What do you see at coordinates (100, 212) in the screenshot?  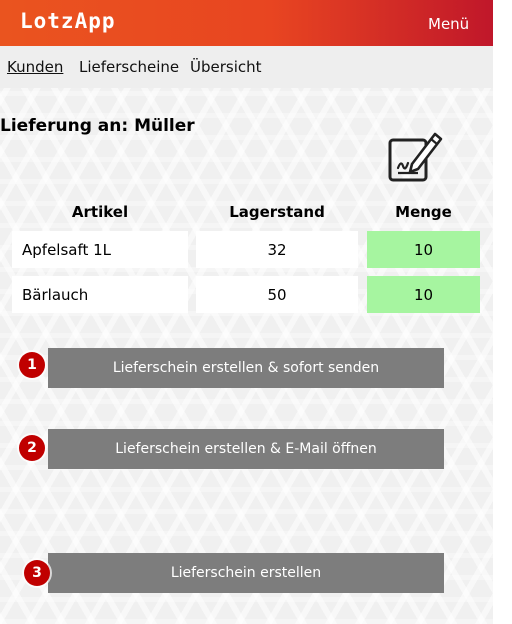 I see `column-header-artikel: Artikel` at bounding box center [100, 212].